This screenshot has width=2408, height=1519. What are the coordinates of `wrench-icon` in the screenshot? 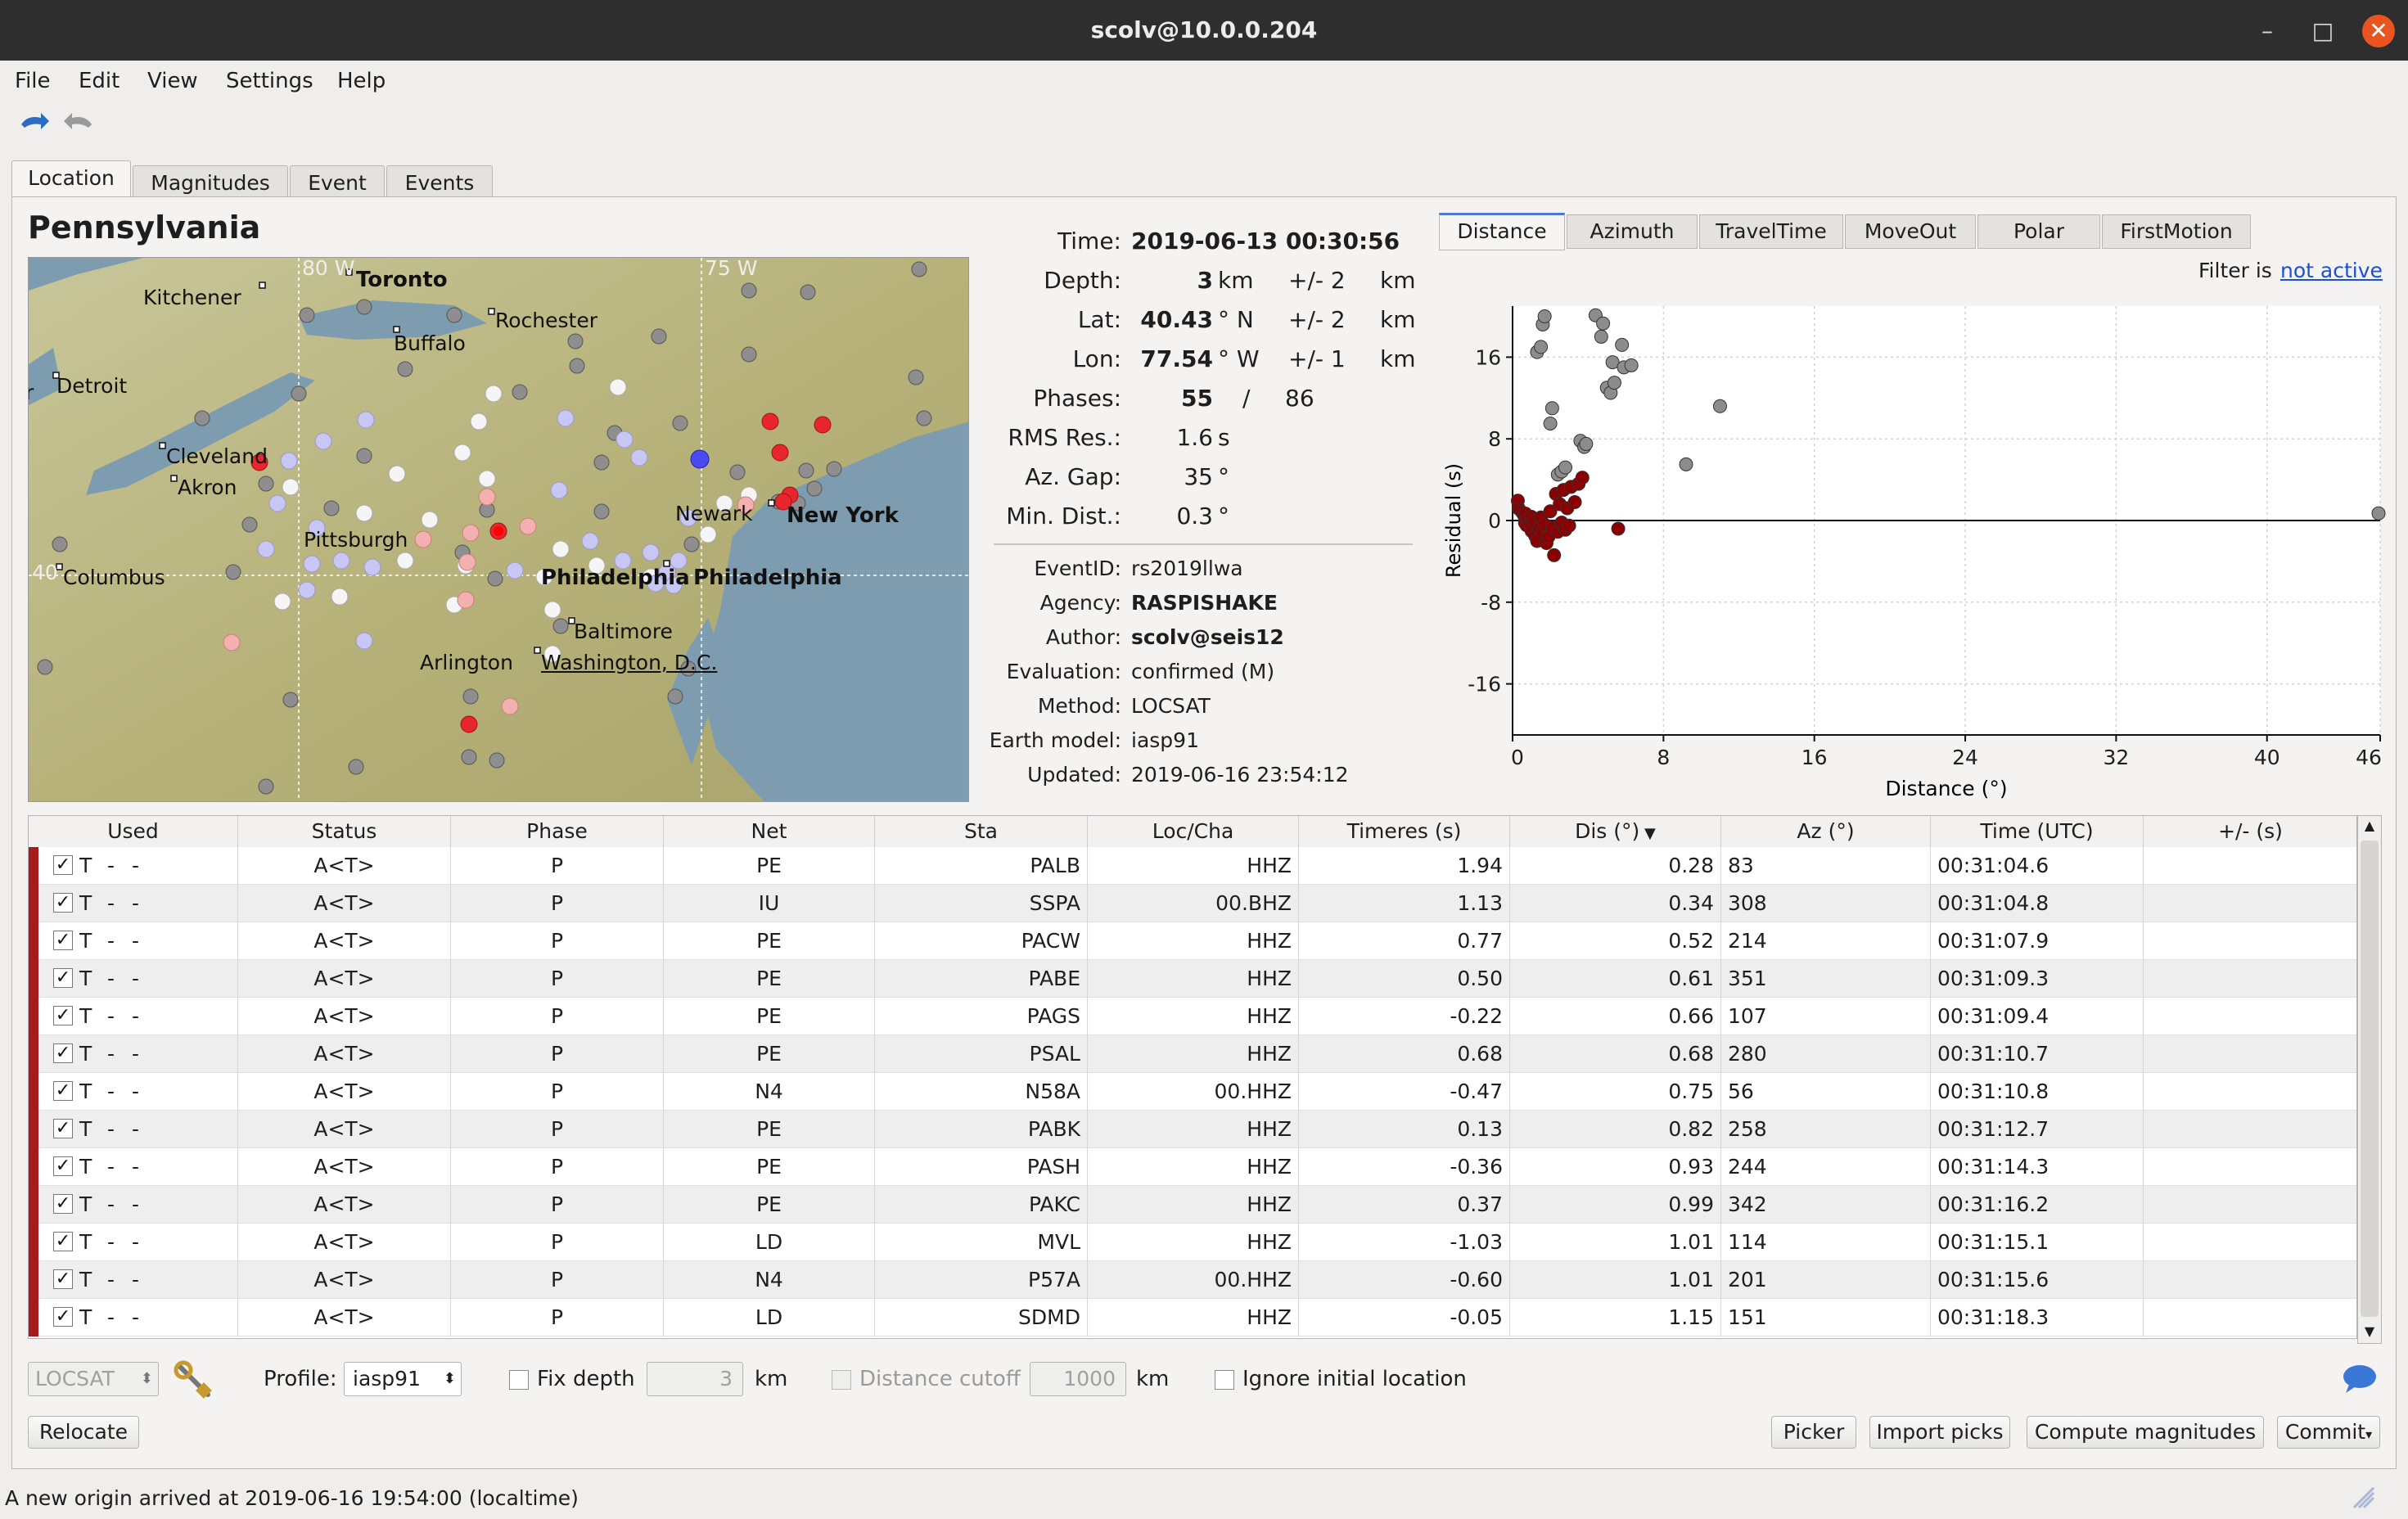 It's located at (196, 1380).